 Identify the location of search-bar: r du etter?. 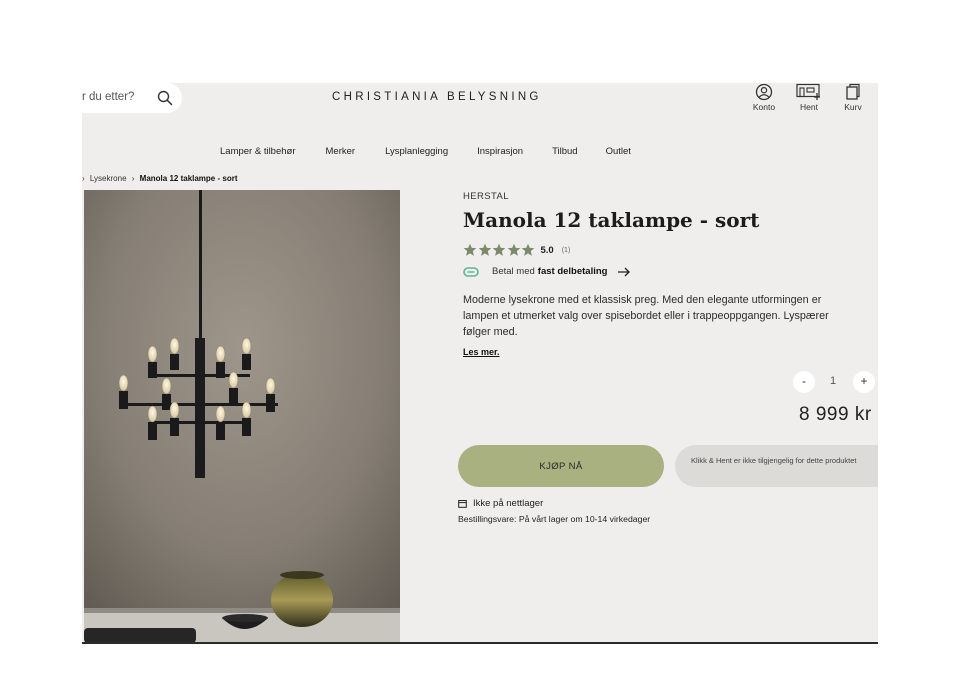
(132, 98).